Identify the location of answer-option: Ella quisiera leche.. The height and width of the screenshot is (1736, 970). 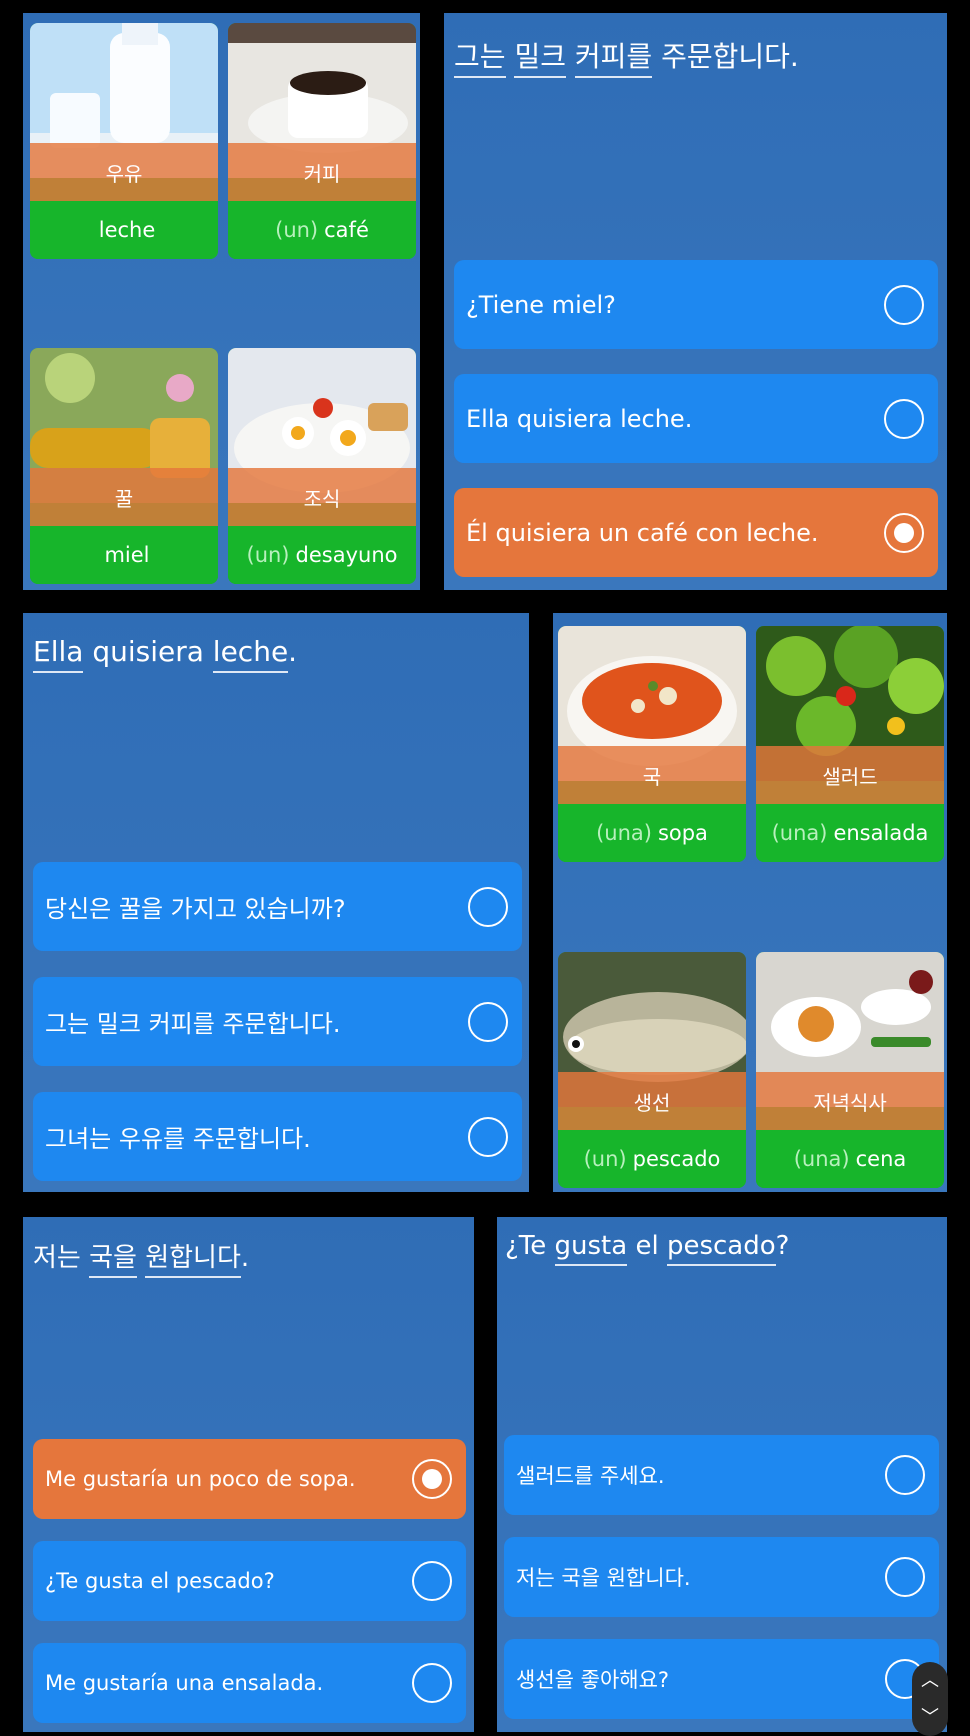
(696, 418).